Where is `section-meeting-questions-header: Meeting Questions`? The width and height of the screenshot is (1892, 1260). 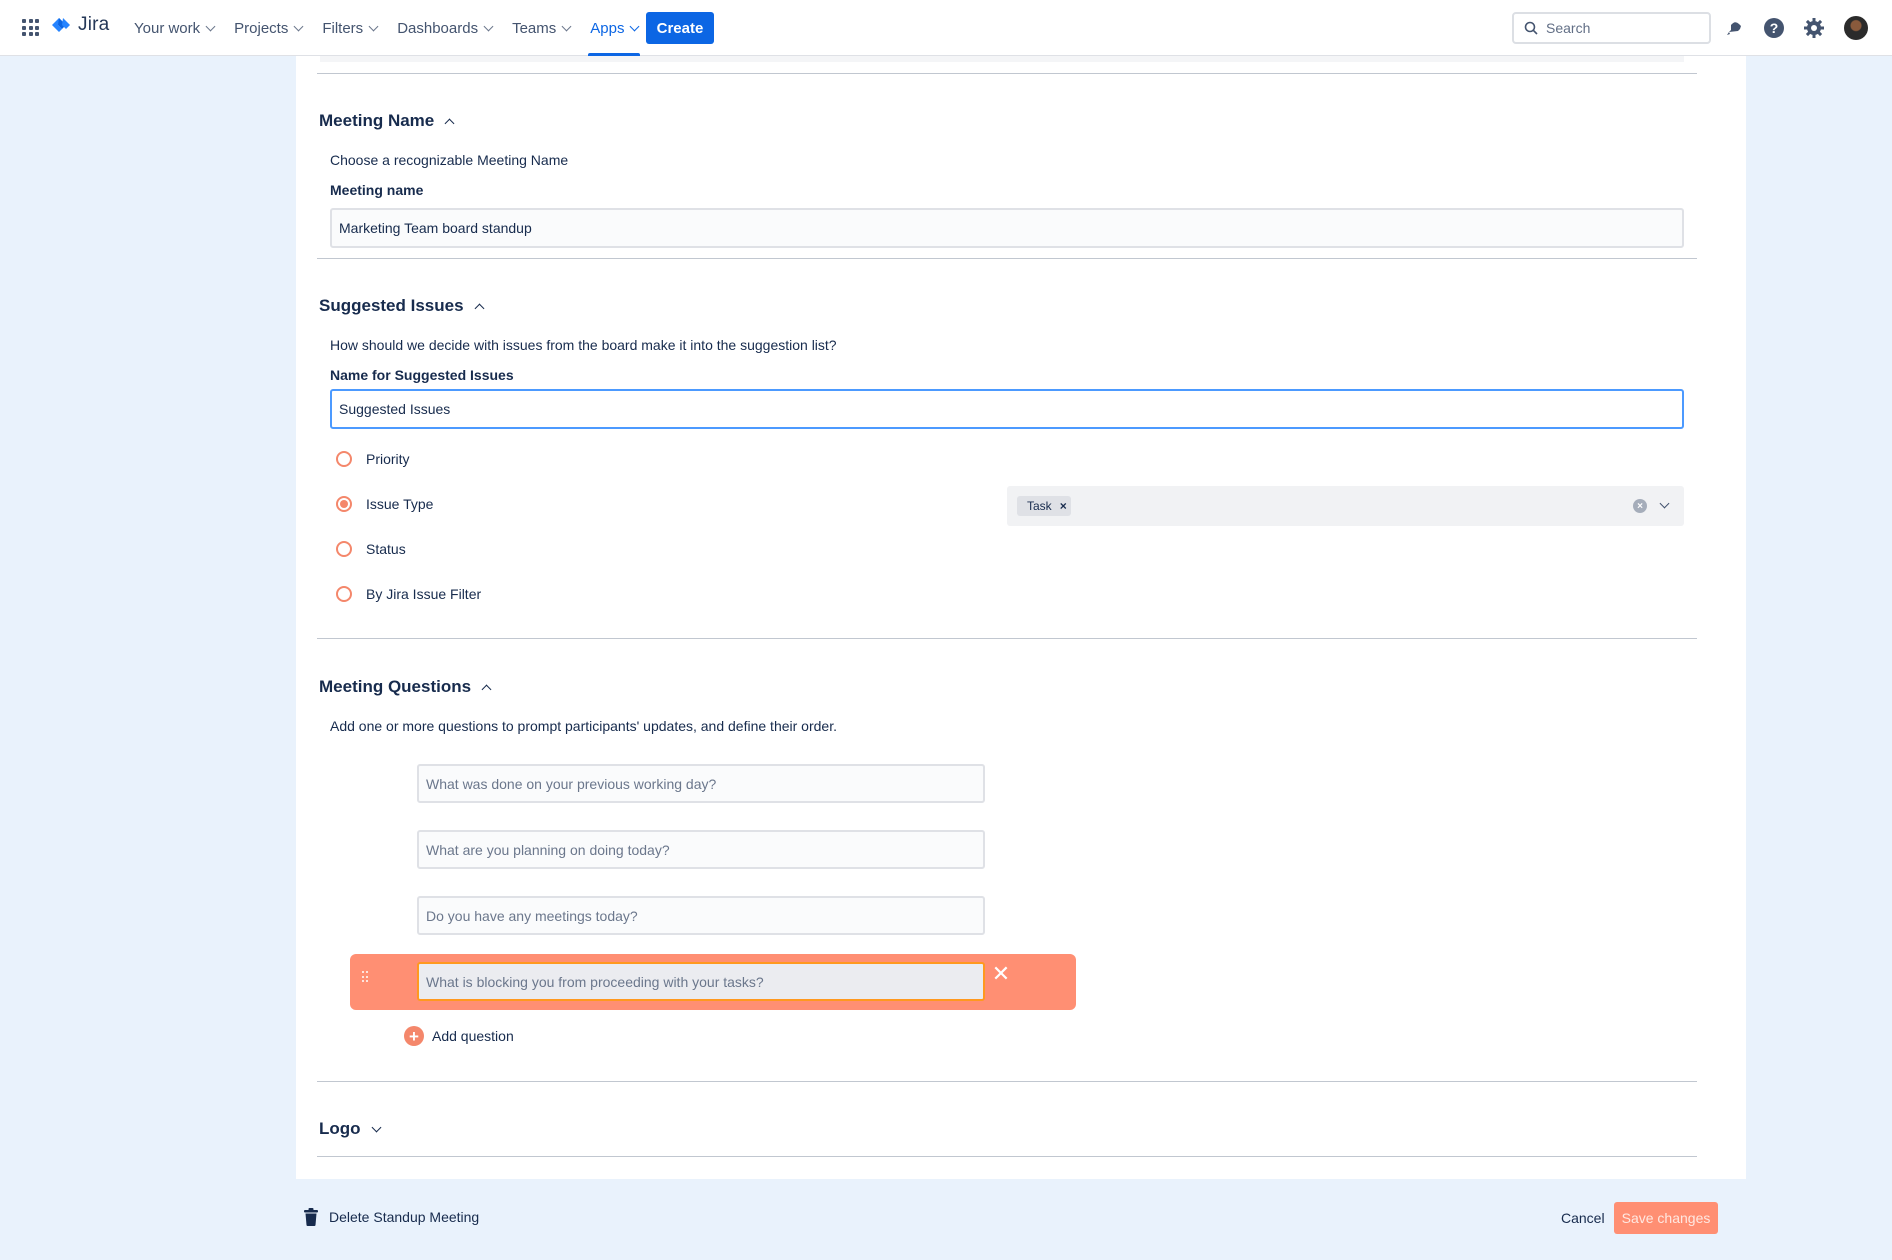 section-meeting-questions-header: Meeting Questions is located at coordinates (405, 687).